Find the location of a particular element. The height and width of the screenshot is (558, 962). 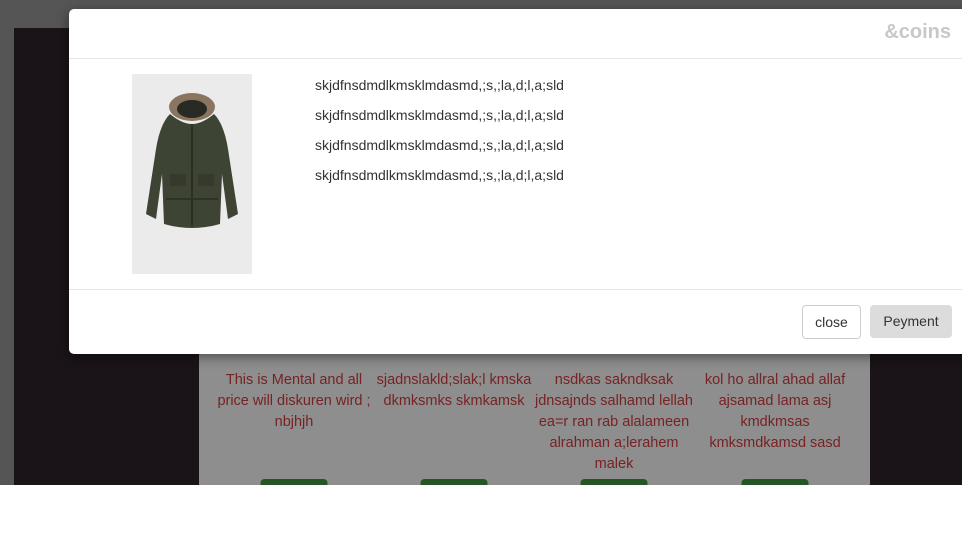

product-image is located at coordinates (192, 174).